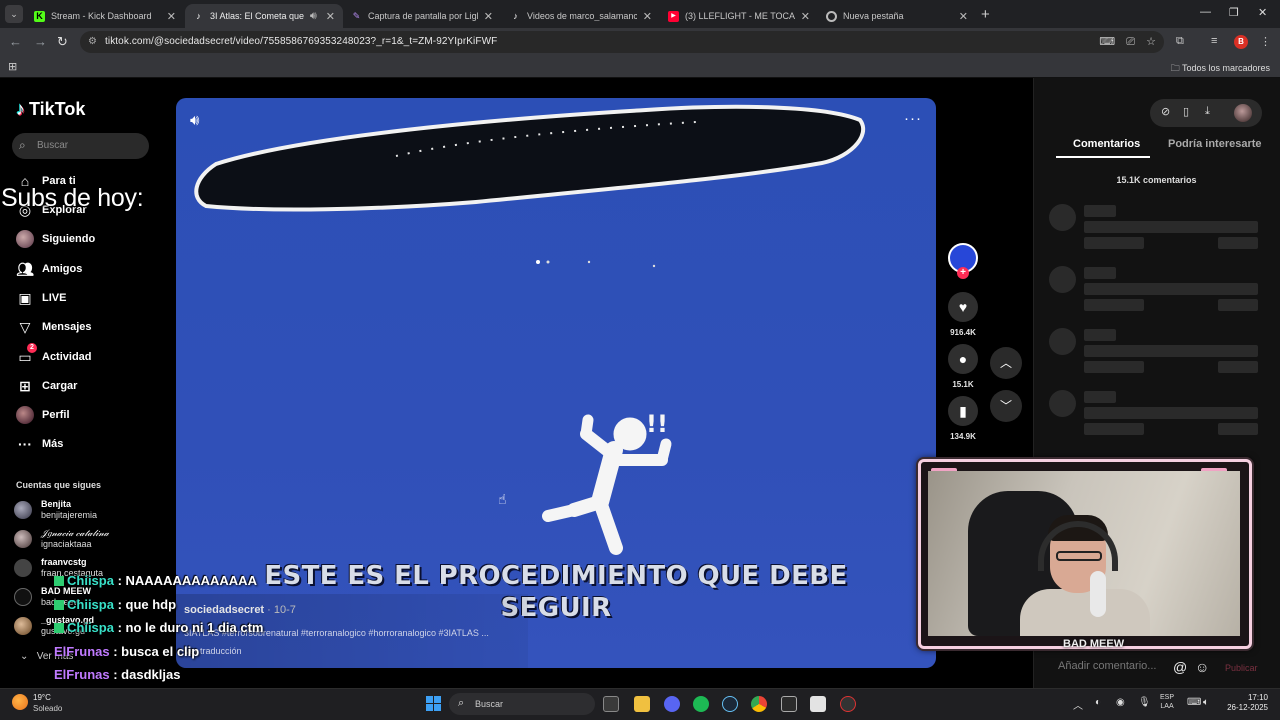  I want to click on apps-grid-icon: ⊞, so click(12, 66).